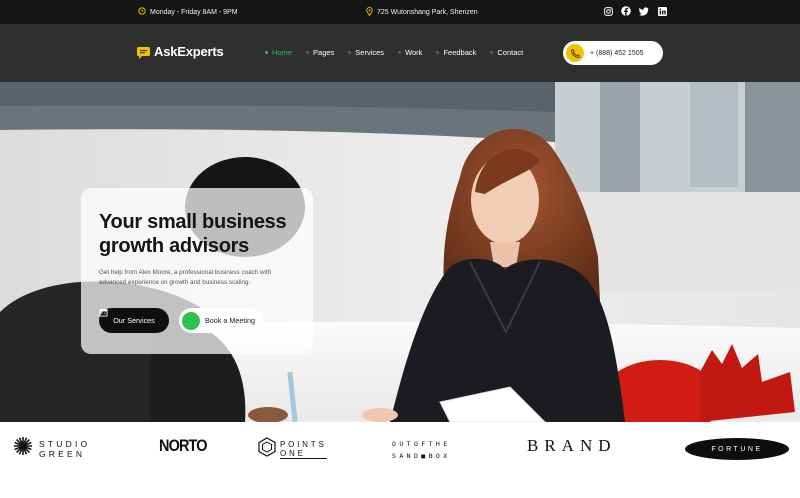 This screenshot has height=498, width=800. Describe the element at coordinates (617, 53) in the screenshot. I see `phone-number: + (888) 452 1505` at that location.